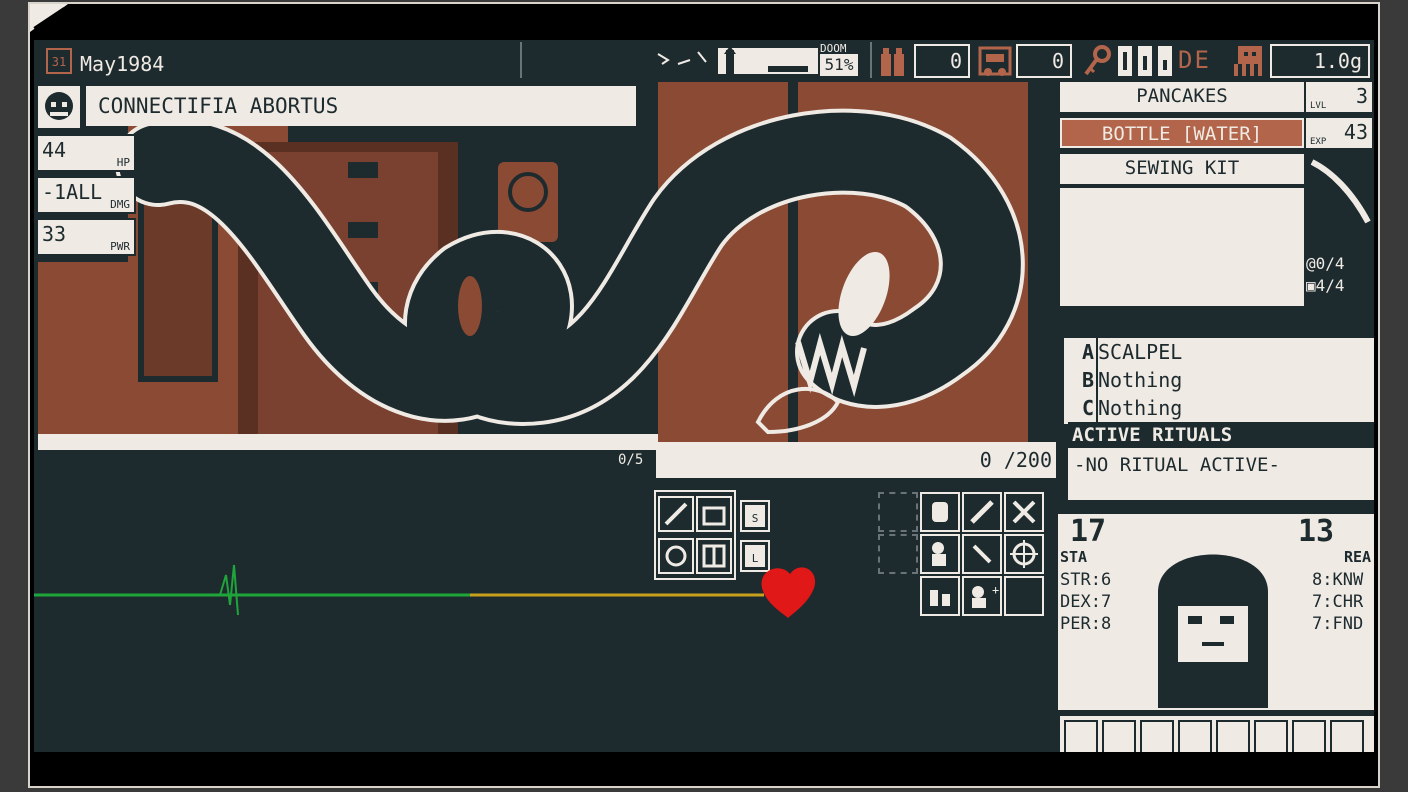  I want to click on help-ally-action-button: +, so click(982, 596).